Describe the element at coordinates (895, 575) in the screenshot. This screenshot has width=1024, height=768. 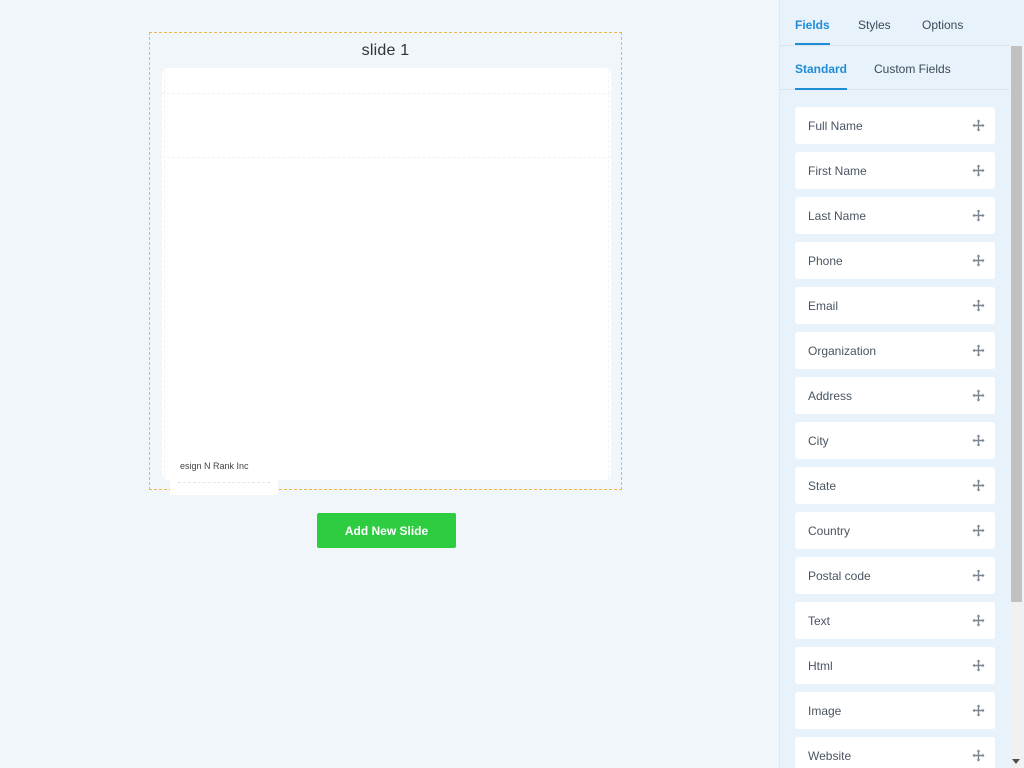
I see `field-item: Postal code` at that location.